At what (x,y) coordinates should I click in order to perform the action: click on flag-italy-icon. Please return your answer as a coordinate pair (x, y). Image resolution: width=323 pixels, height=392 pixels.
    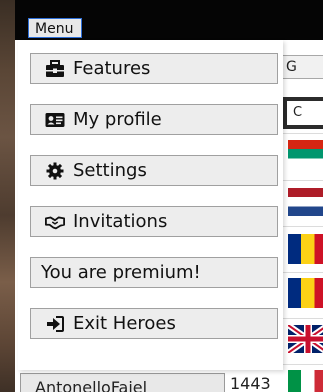
    Looking at the image, I should click on (305, 381).